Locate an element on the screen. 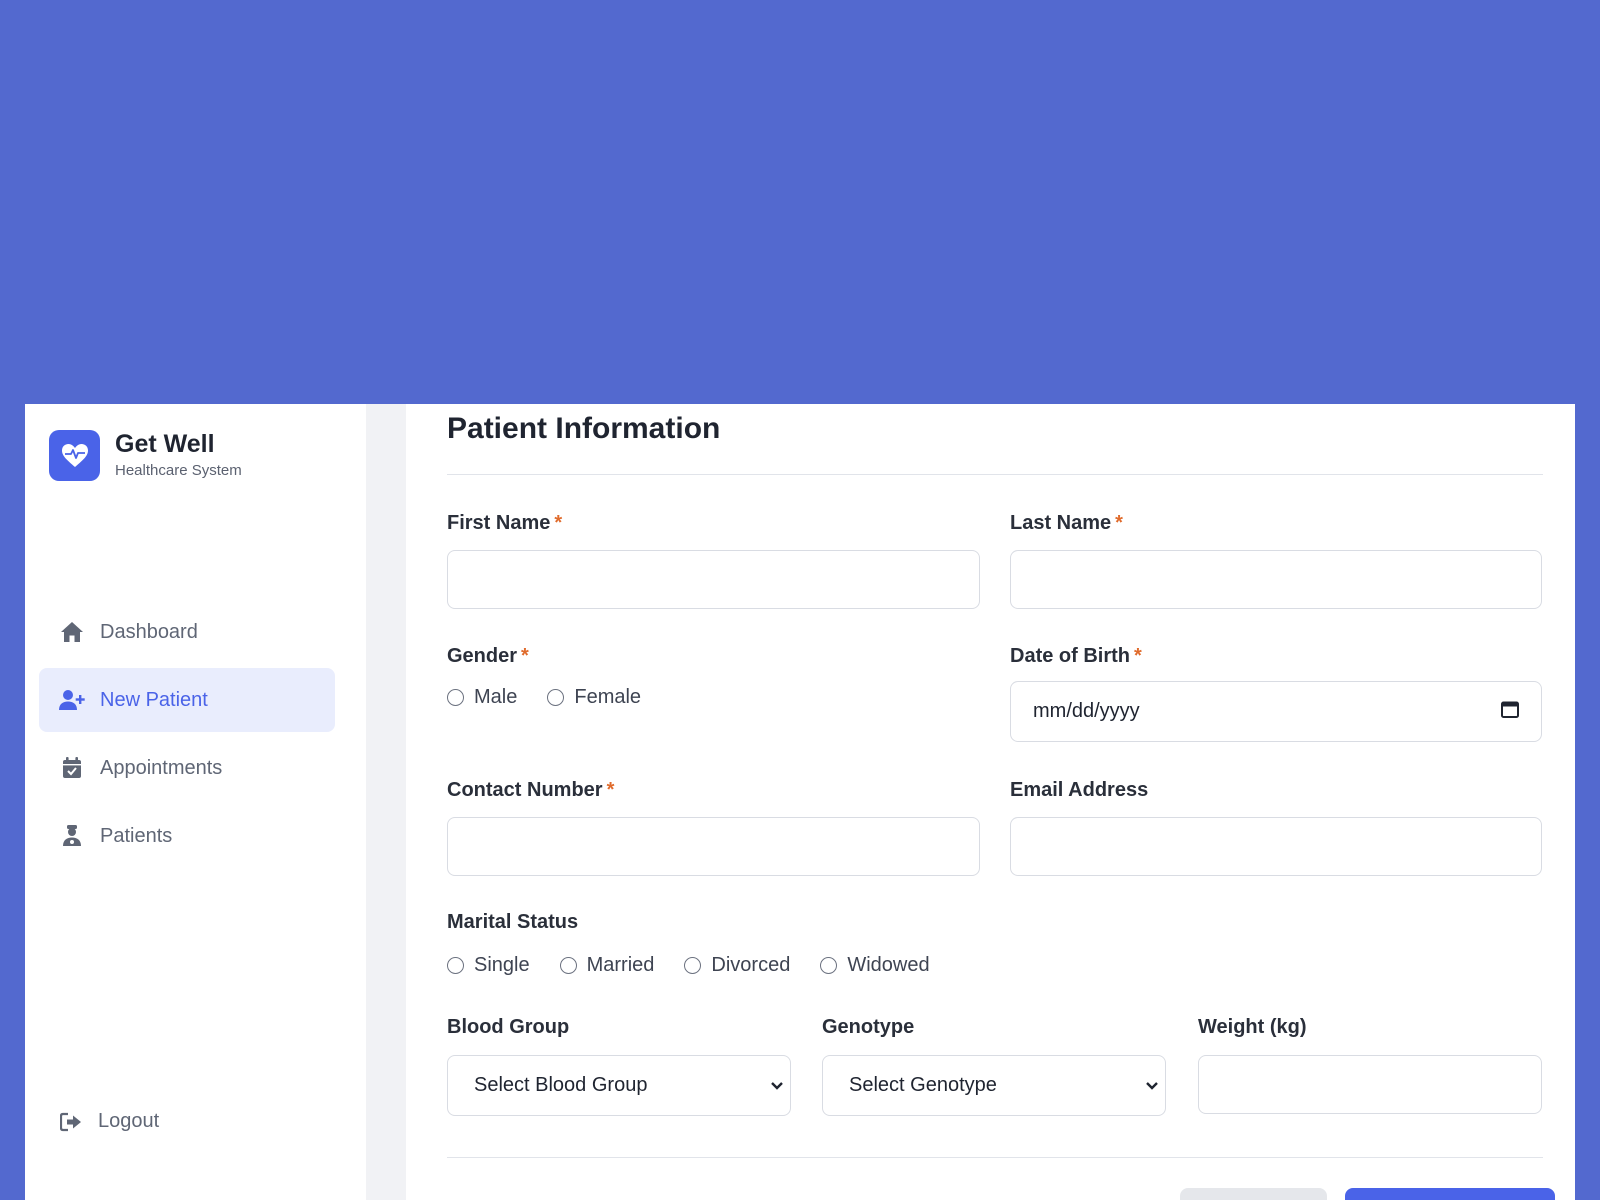 Image resolution: width=1600 pixels, height=1200 pixels. marital-radio-widowed: Widowed is located at coordinates (875, 965).